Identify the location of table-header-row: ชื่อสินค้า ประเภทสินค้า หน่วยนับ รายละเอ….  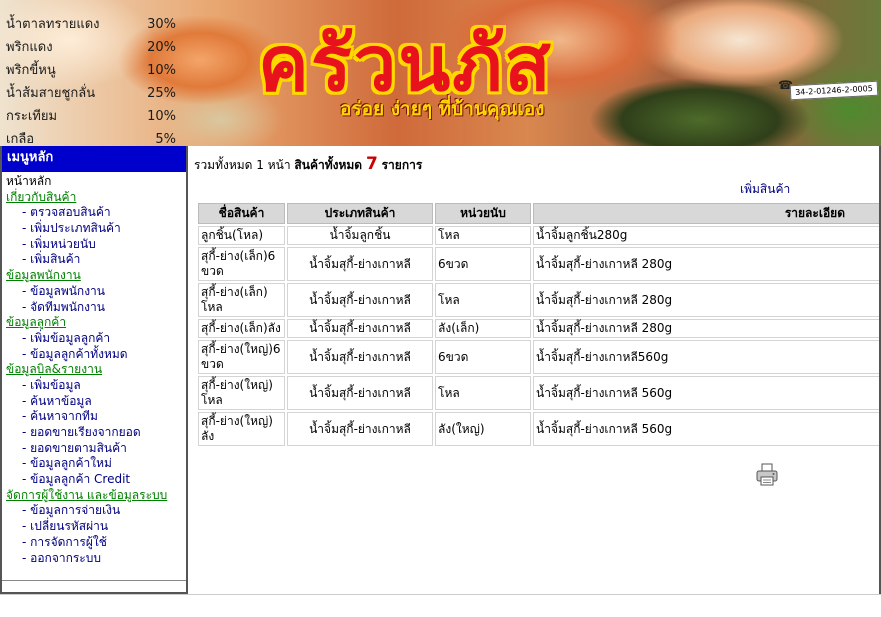
(539, 213).